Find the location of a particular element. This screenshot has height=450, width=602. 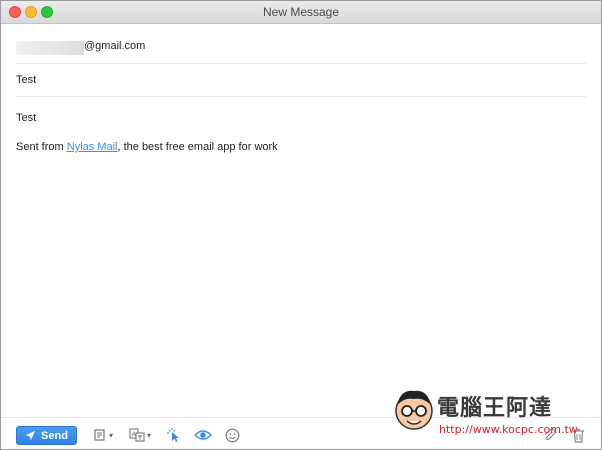

window-title: New Message is located at coordinates (301, 12).